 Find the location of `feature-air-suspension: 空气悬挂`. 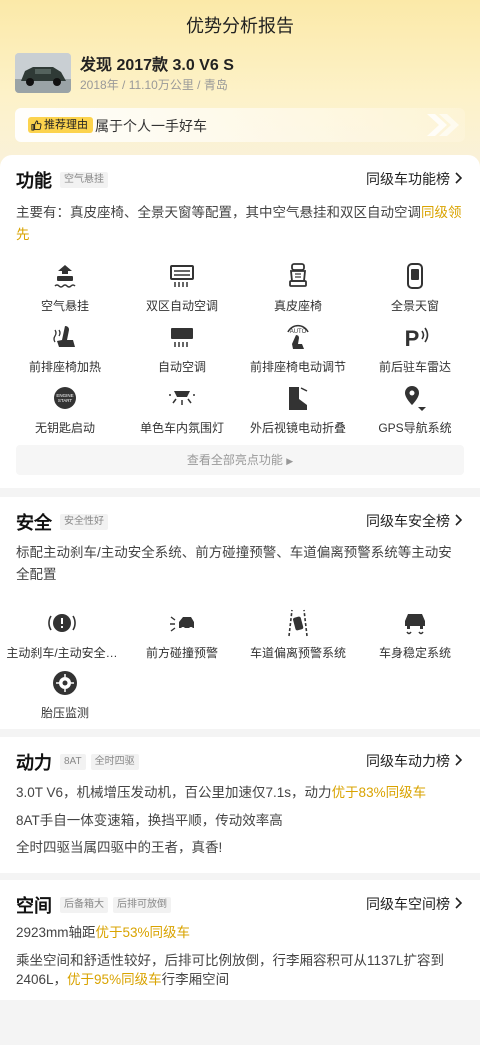

feature-air-suspension: 空气悬挂 is located at coordinates (65, 287).